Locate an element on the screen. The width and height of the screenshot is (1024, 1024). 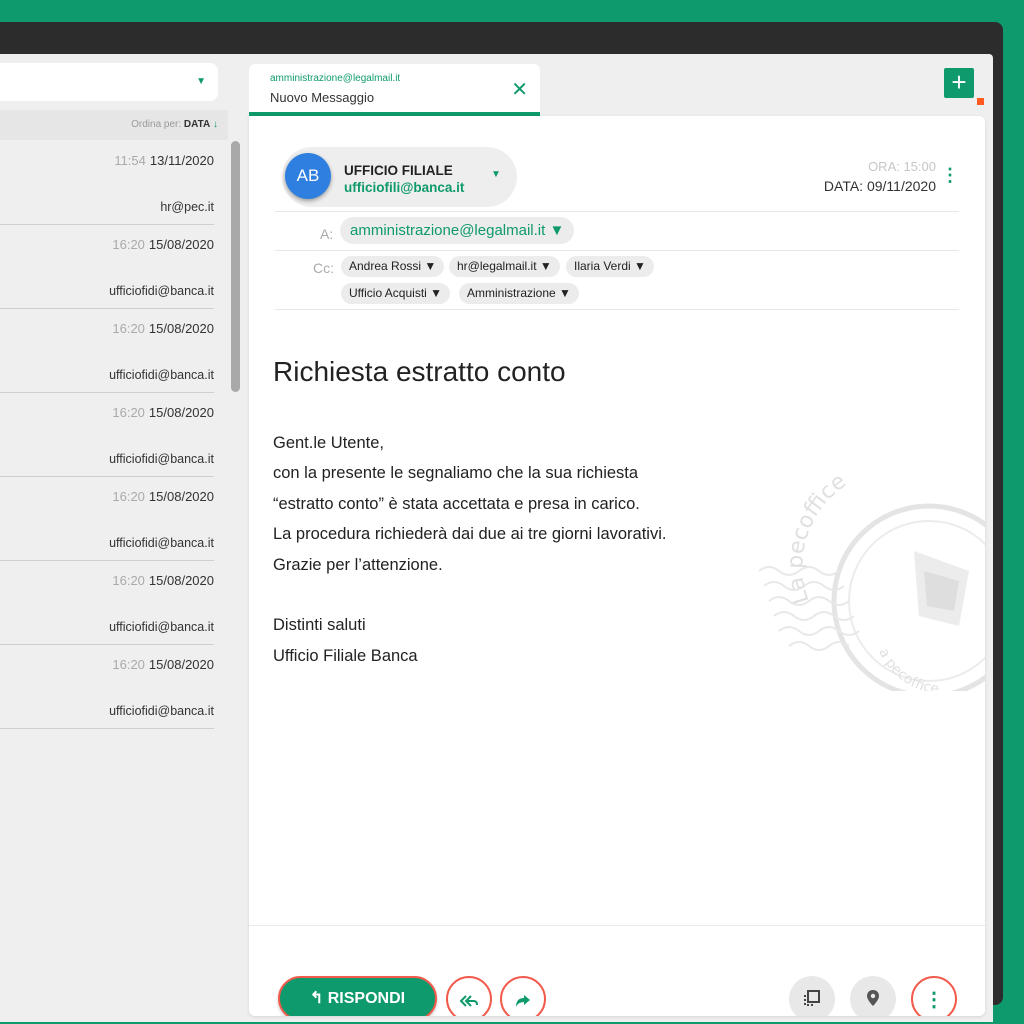
reply-all-icon is located at coordinates (468, 1001).